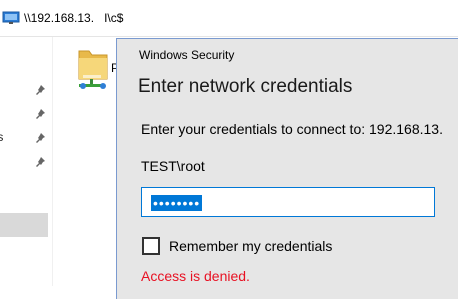  Describe the element at coordinates (11, 17) in the screenshot. I see `network-computer-icon` at that location.